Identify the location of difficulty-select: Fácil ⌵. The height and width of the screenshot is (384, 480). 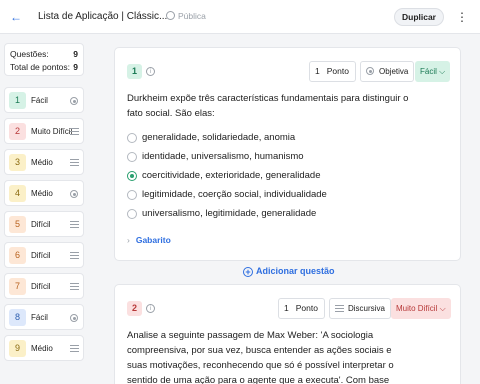
(433, 71).